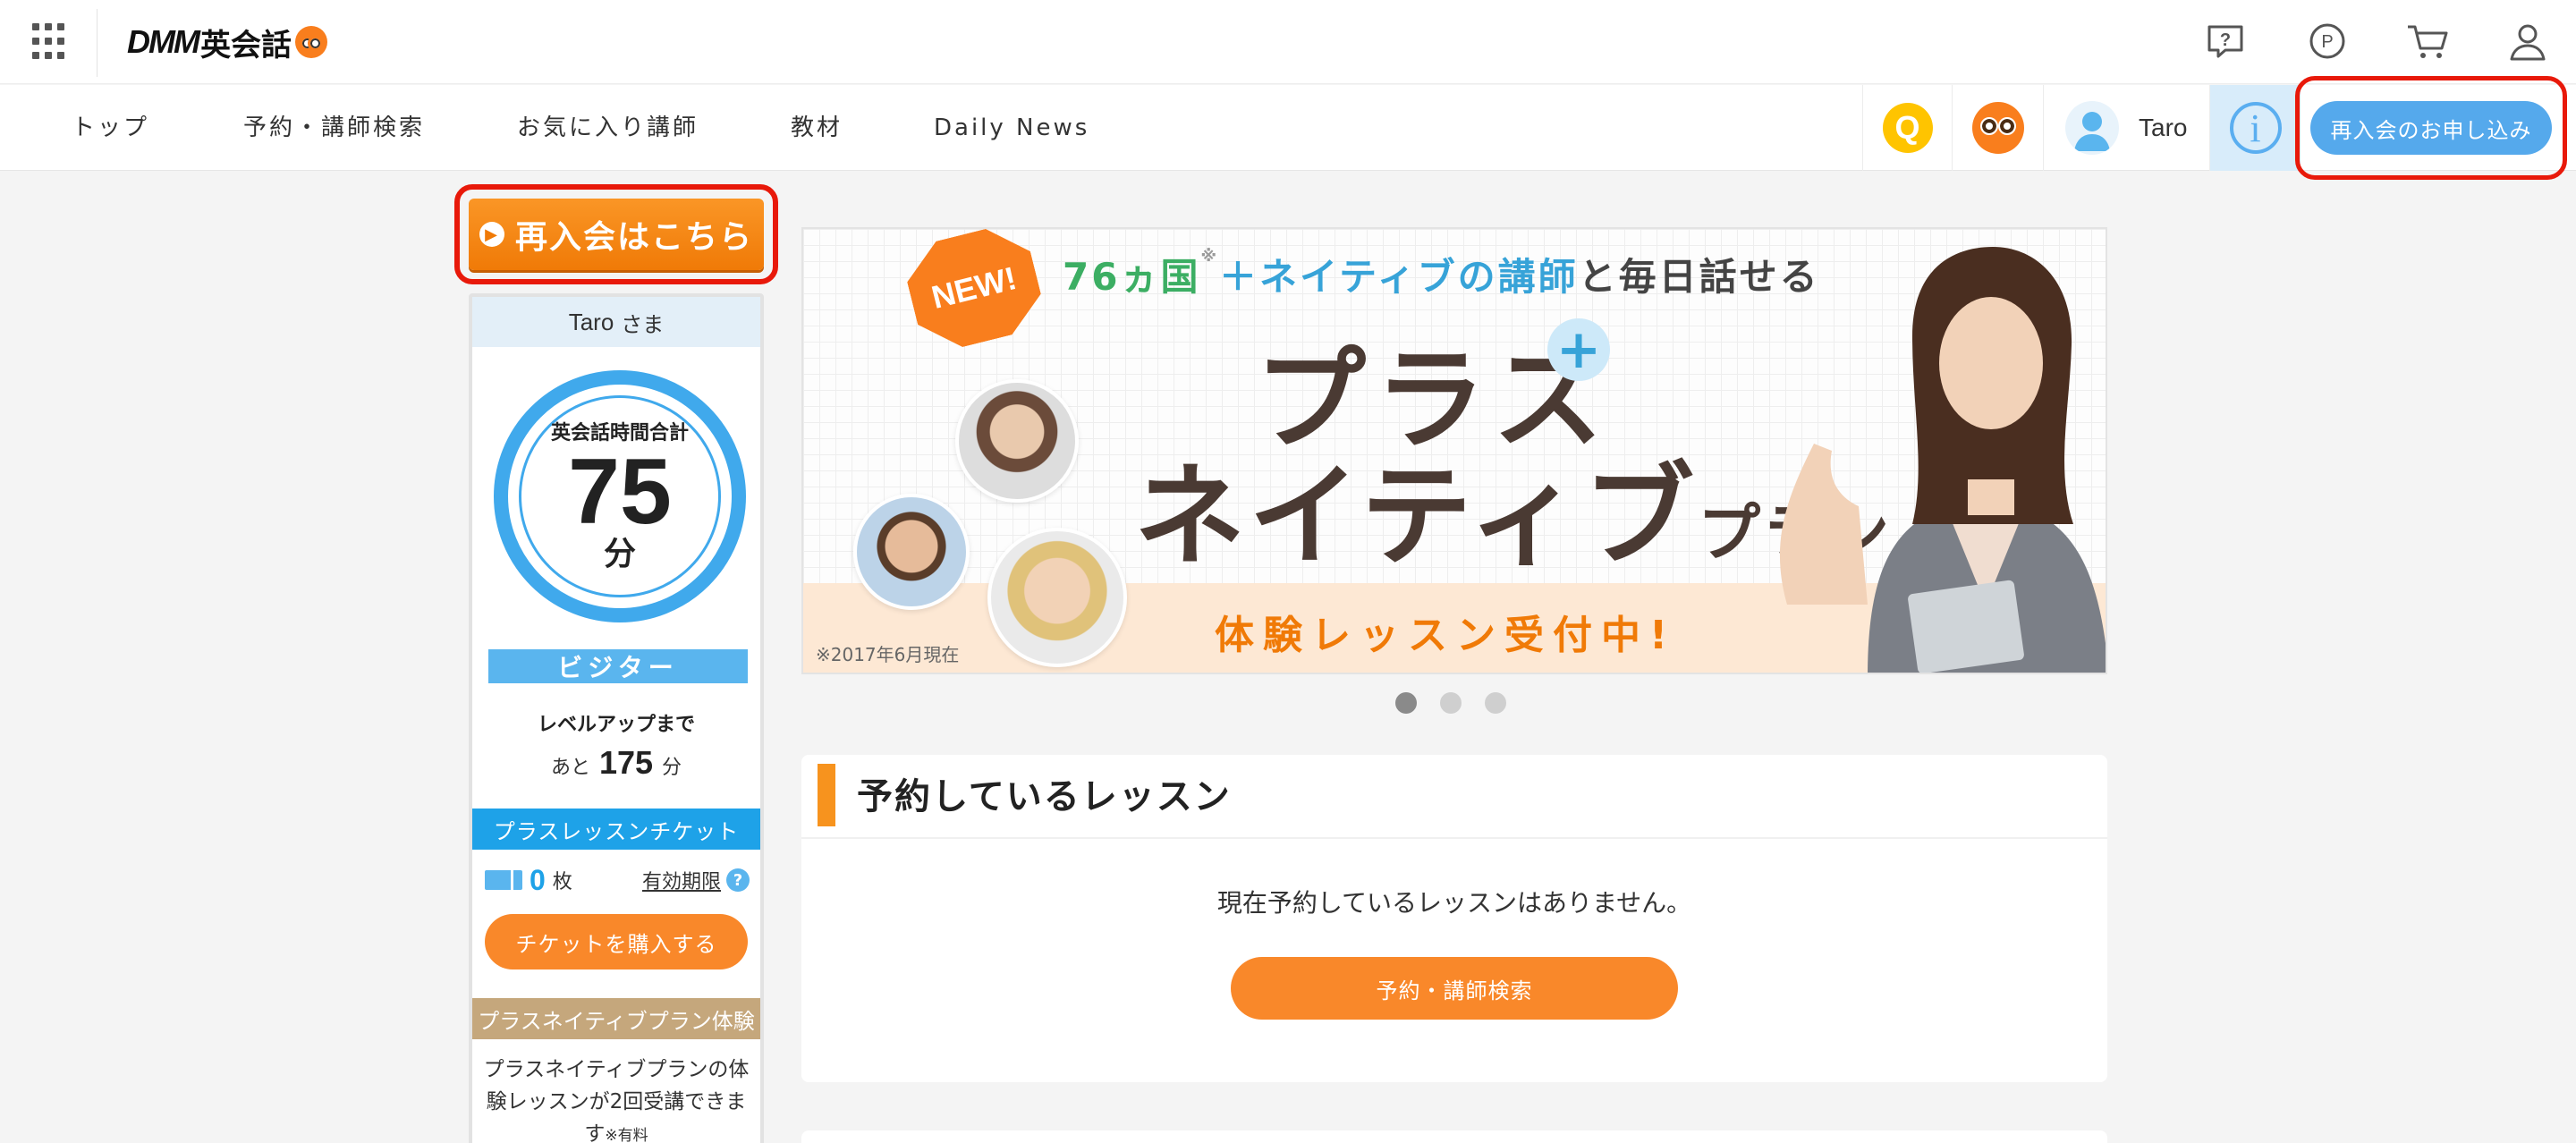  I want to click on svg-text: P, so click(2327, 42).